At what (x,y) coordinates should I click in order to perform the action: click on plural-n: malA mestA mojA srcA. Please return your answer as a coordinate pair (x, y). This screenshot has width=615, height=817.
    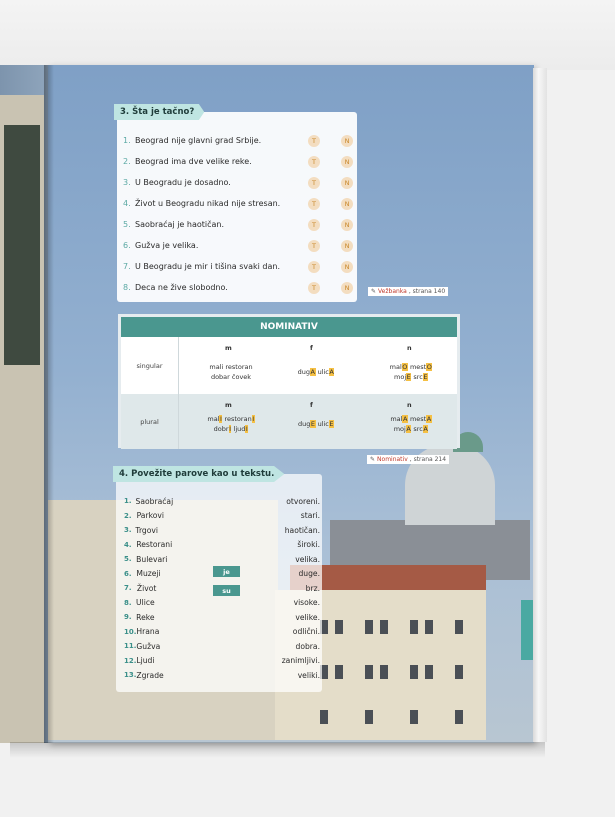
    Looking at the image, I should click on (411, 424).